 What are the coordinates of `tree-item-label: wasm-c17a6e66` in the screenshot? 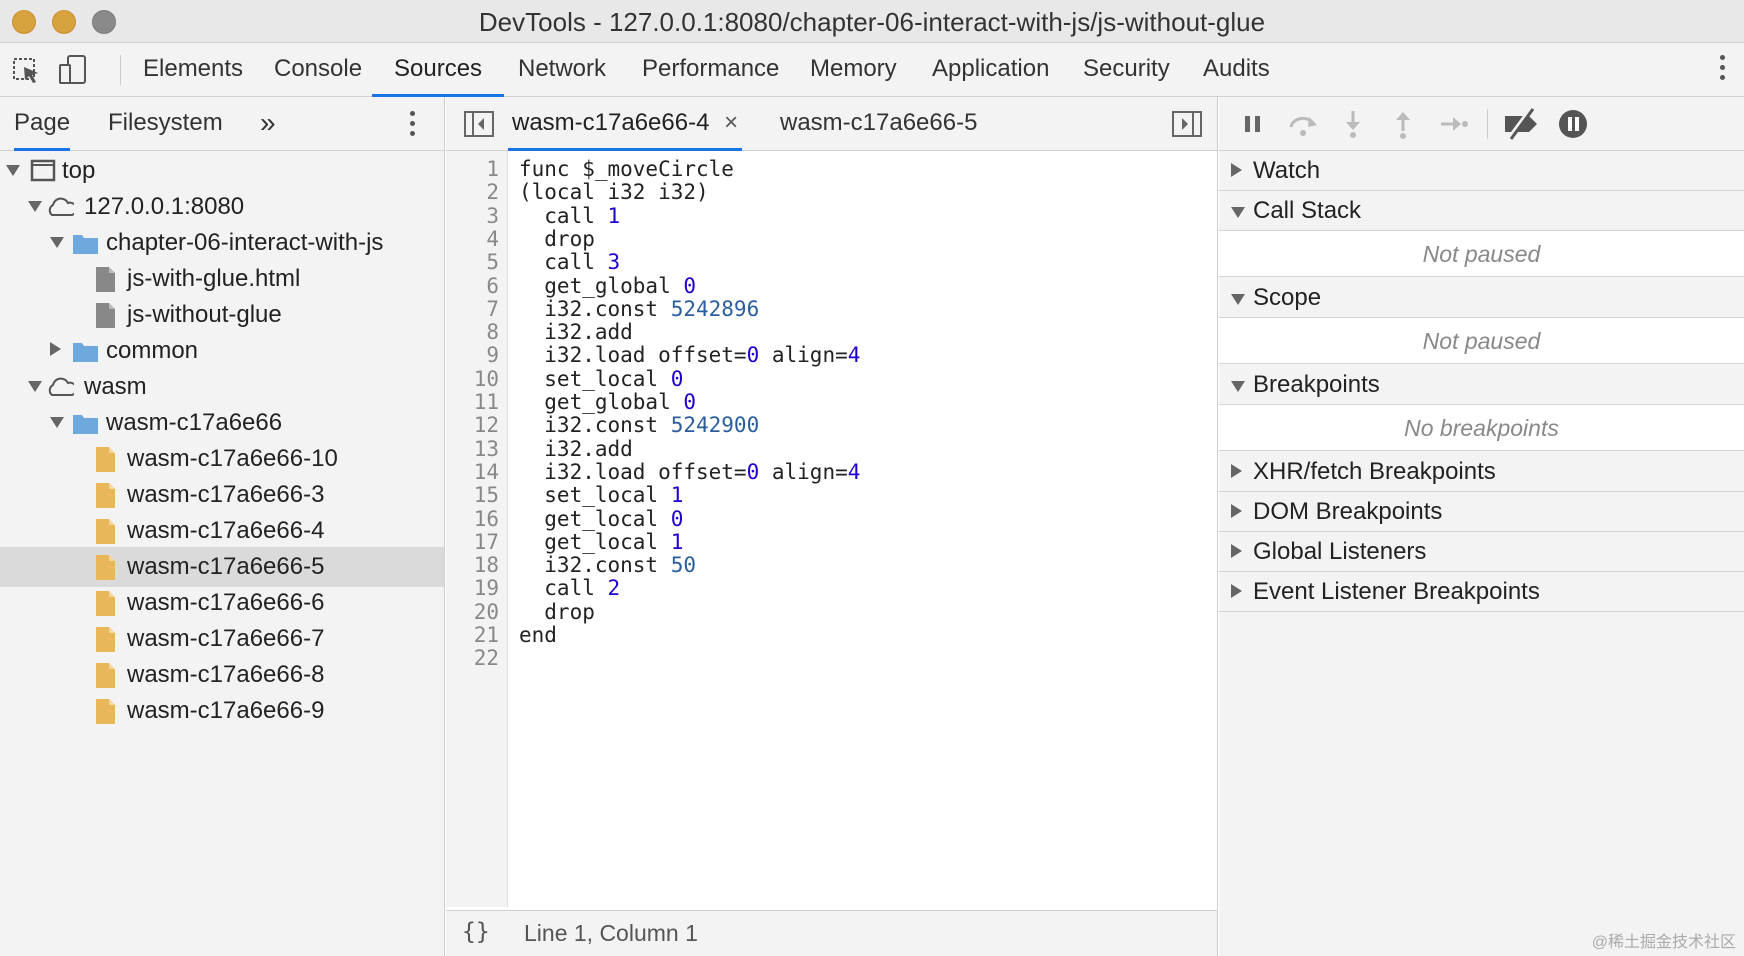 It's located at (194, 422).